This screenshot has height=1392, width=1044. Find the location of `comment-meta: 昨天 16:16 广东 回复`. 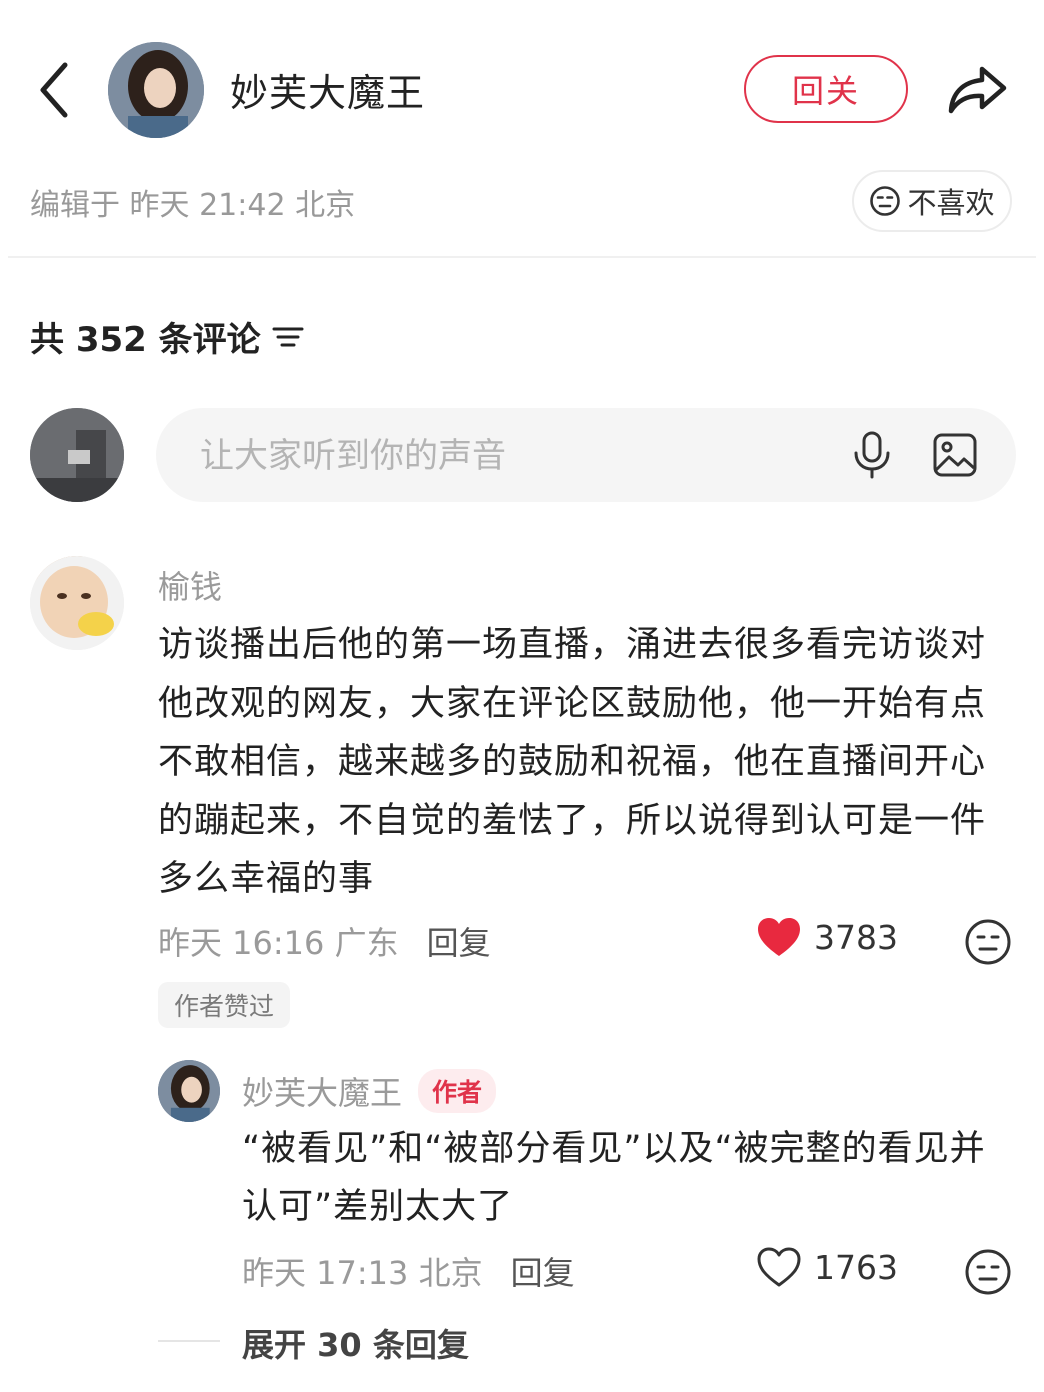

comment-meta: 昨天 16:16 广东 回复 is located at coordinates (324, 941).